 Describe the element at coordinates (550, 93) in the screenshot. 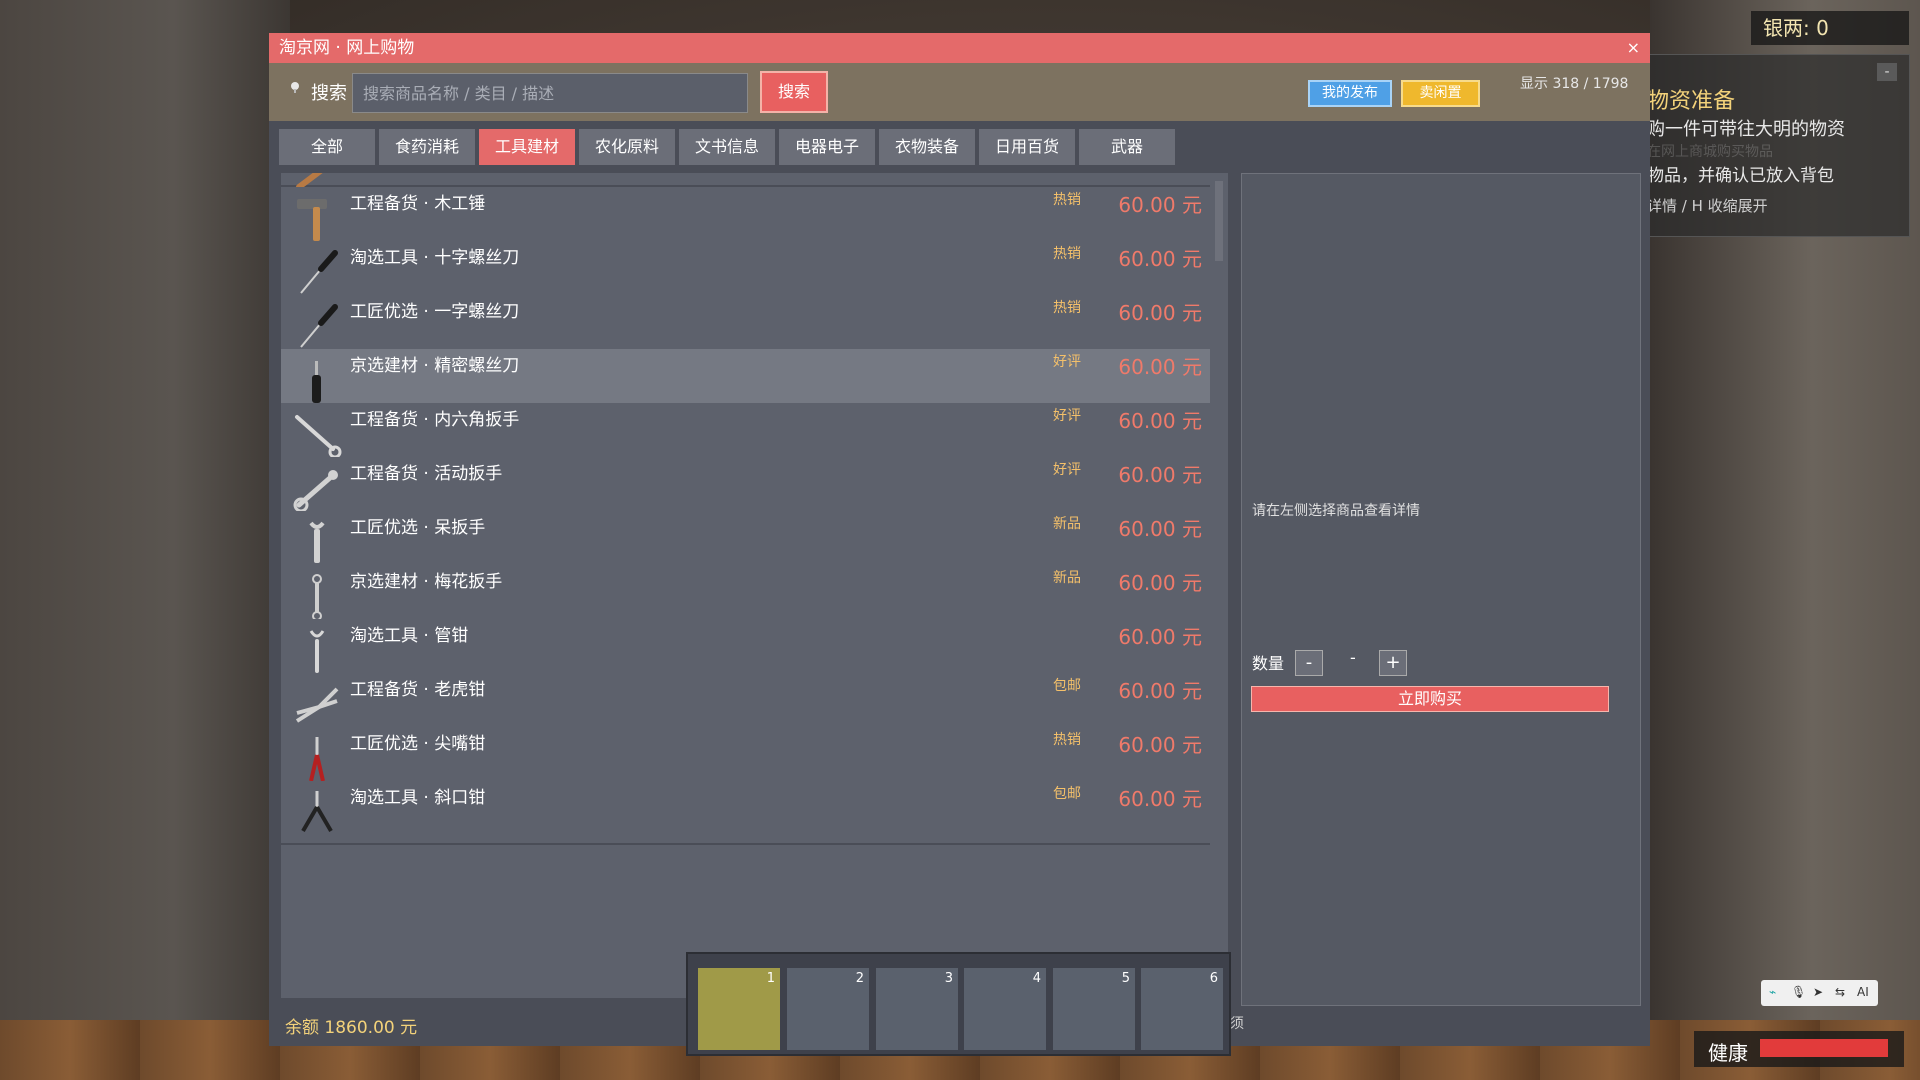

I see `search-input` at that location.